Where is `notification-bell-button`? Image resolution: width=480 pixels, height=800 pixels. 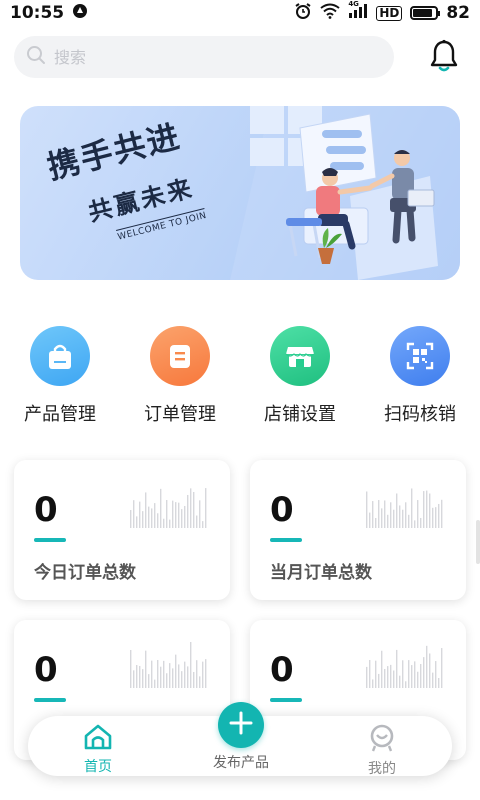
notification-bell-button is located at coordinates (444, 58).